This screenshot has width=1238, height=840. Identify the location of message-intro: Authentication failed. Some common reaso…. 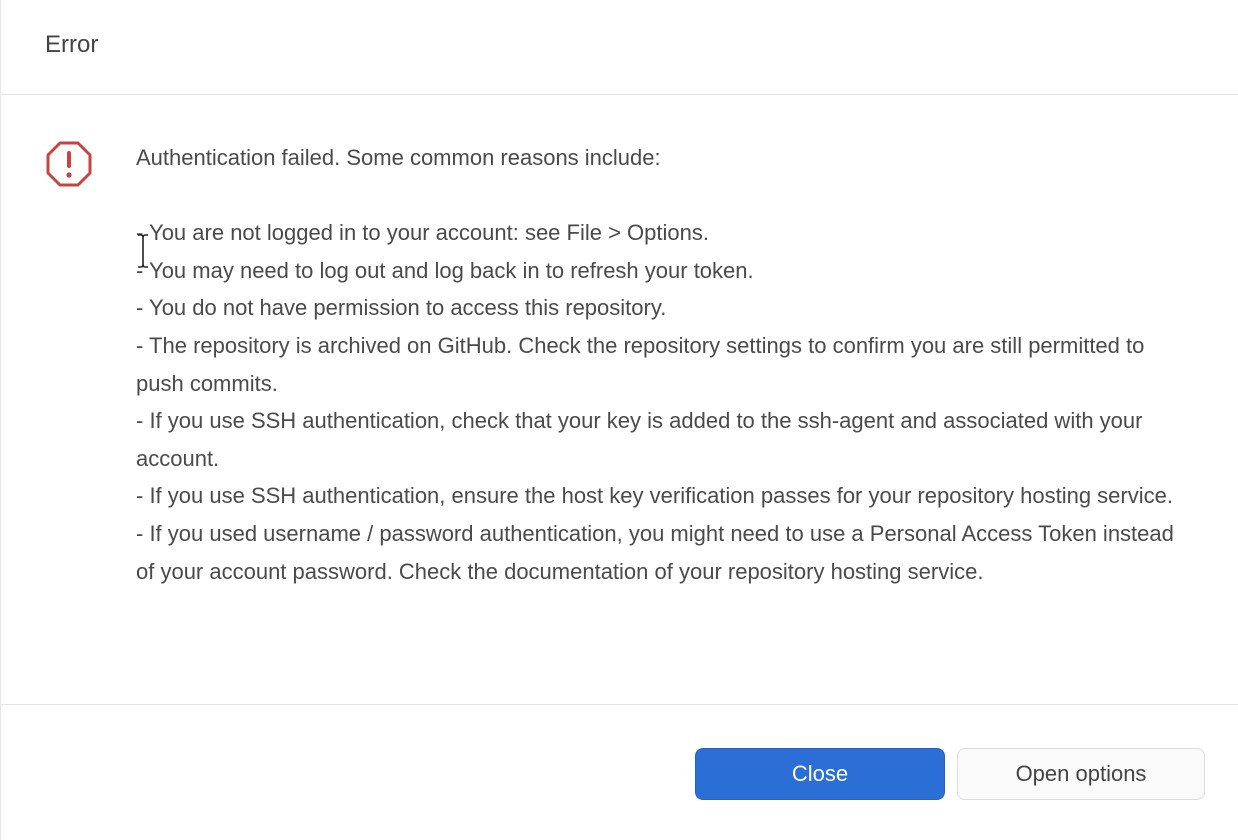
(398, 157).